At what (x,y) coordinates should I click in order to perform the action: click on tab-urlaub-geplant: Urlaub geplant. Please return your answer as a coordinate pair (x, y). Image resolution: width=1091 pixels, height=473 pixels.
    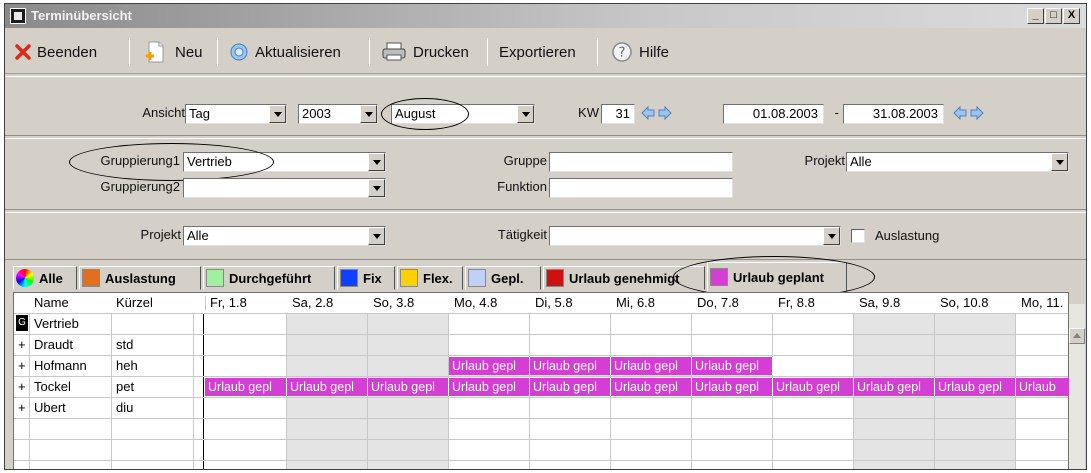
    Looking at the image, I should click on (777, 277).